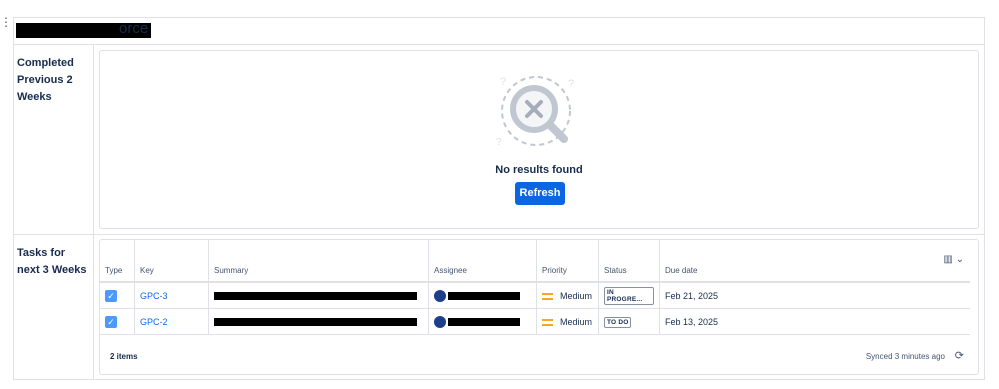 Image resolution: width=999 pixels, height=389 pixels. What do you see at coordinates (171, 261) in the screenshot?
I see `column-header-key: Key` at bounding box center [171, 261].